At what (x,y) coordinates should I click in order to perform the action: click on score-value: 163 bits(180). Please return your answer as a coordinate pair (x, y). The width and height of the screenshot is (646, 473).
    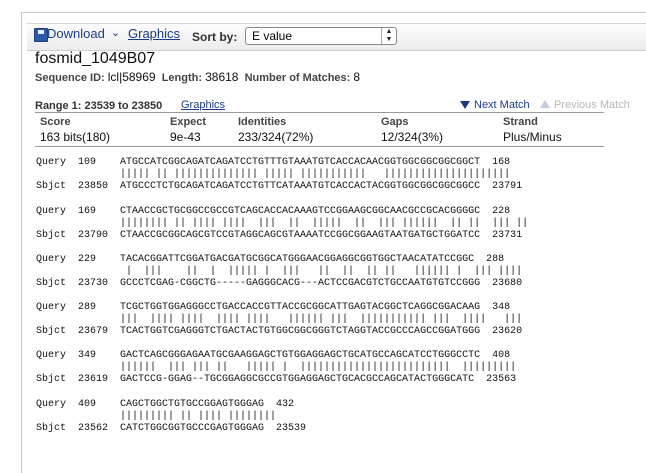
    Looking at the image, I should click on (75, 137).